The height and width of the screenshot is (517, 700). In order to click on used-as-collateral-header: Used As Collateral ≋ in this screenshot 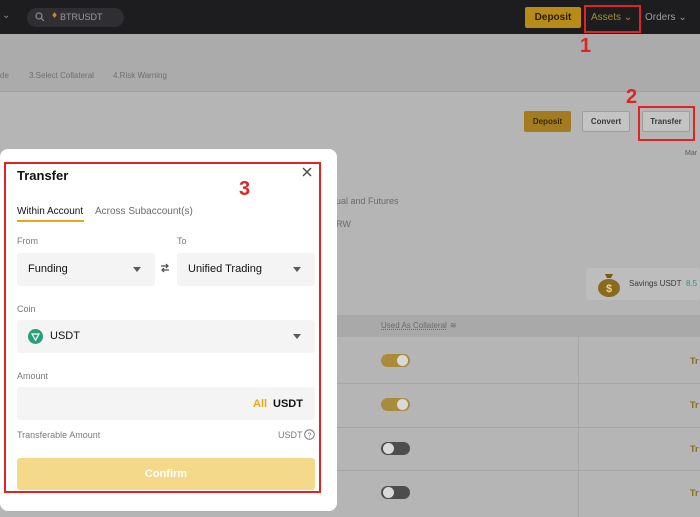, I will do `click(419, 325)`.